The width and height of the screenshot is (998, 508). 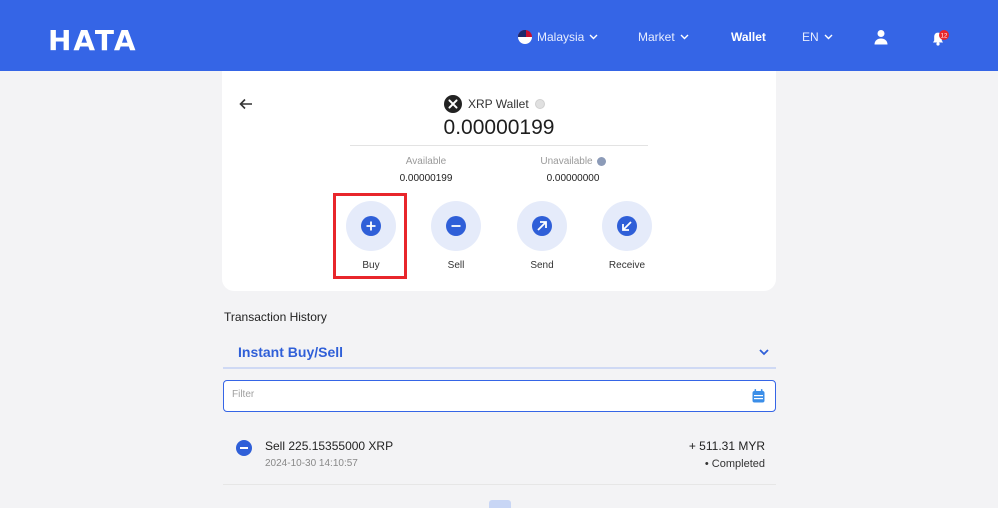 What do you see at coordinates (627, 265) in the screenshot?
I see `receive-label: Receive` at bounding box center [627, 265].